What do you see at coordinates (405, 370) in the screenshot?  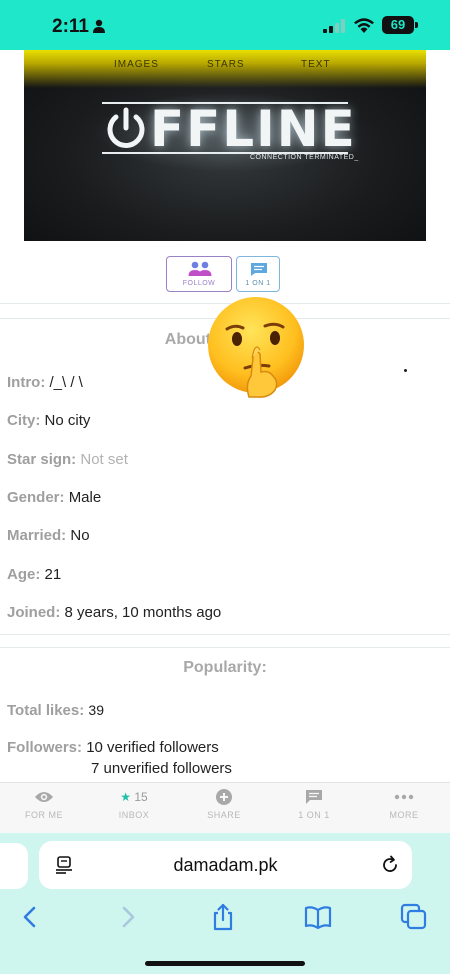 I see `stray-dot` at bounding box center [405, 370].